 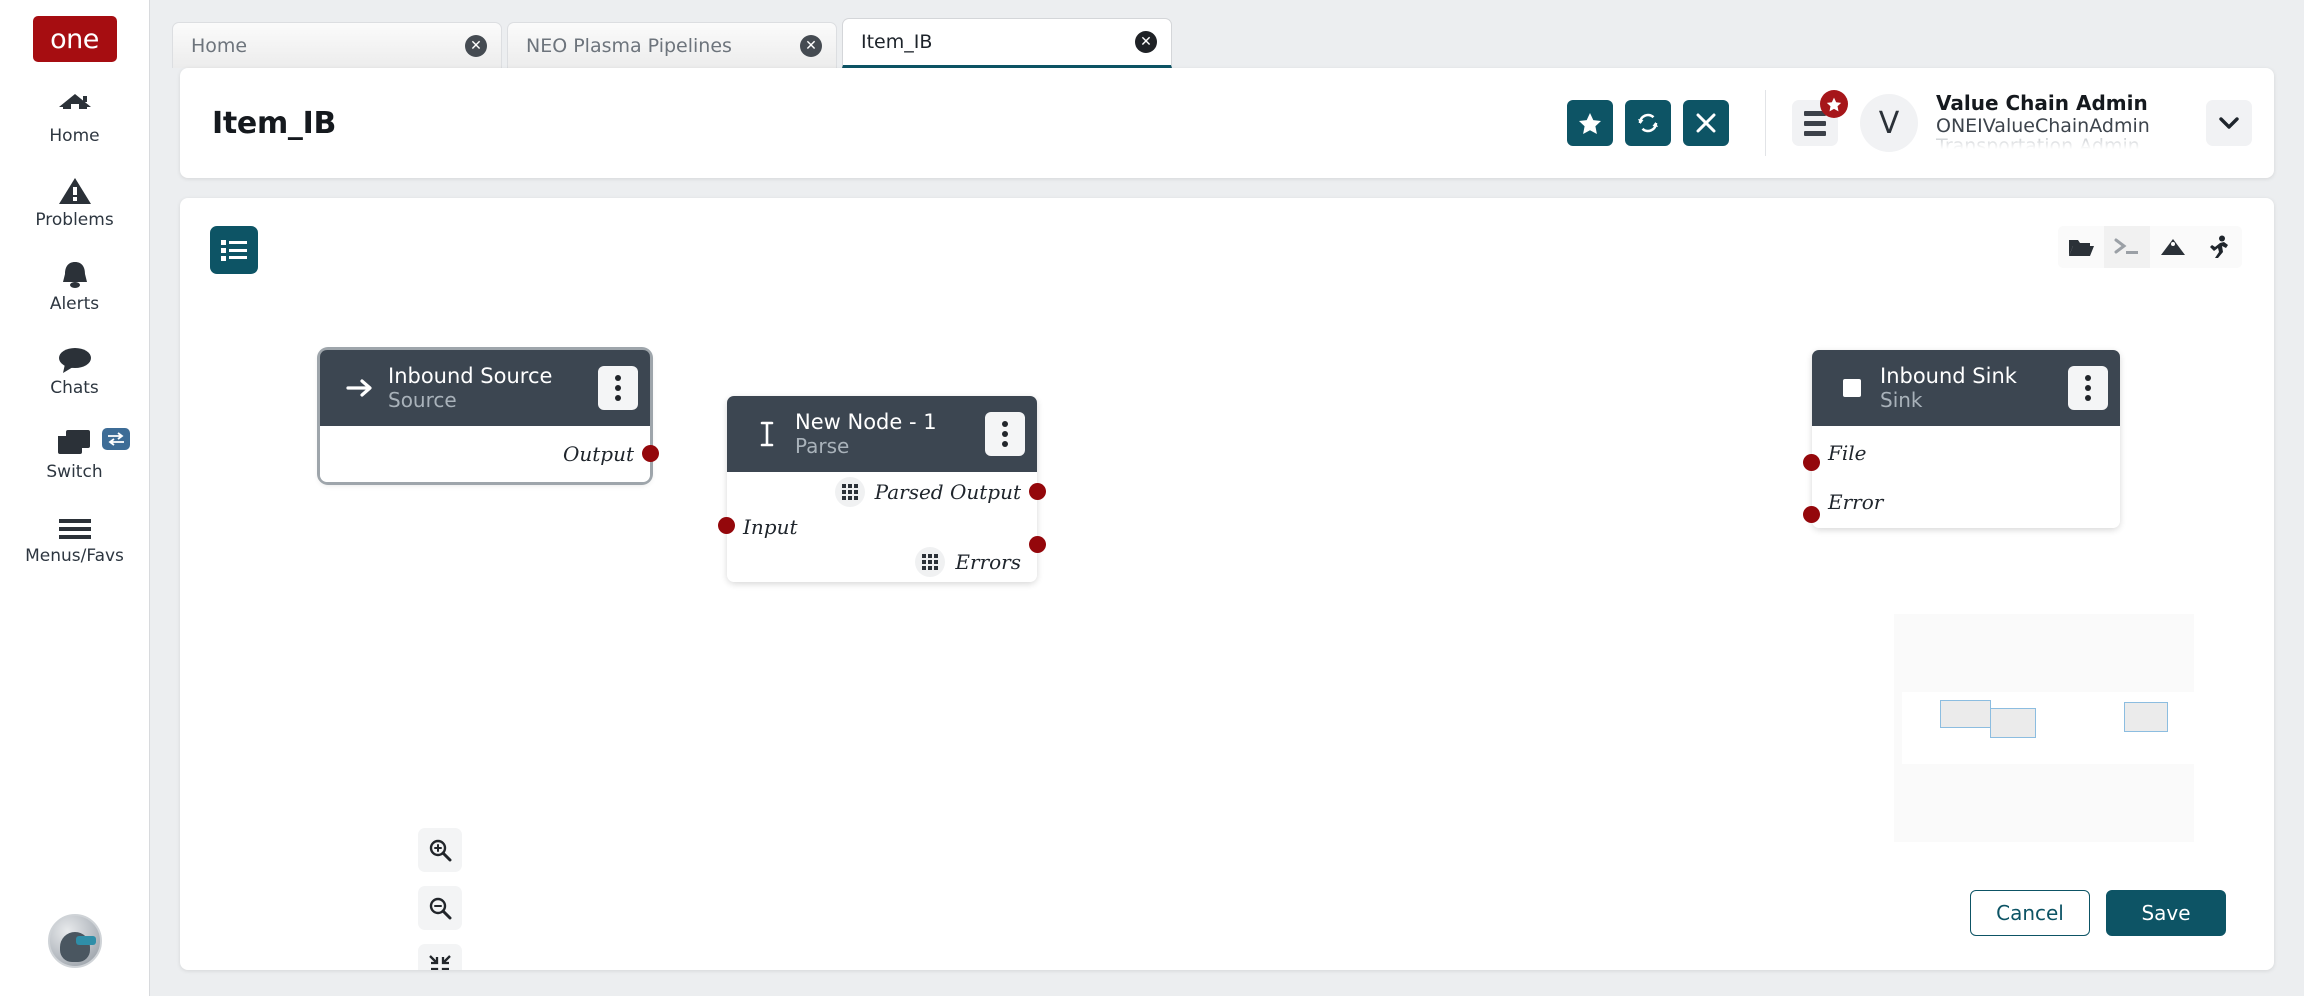 What do you see at coordinates (422, 400) in the screenshot?
I see `node-subtitle: Source` at bounding box center [422, 400].